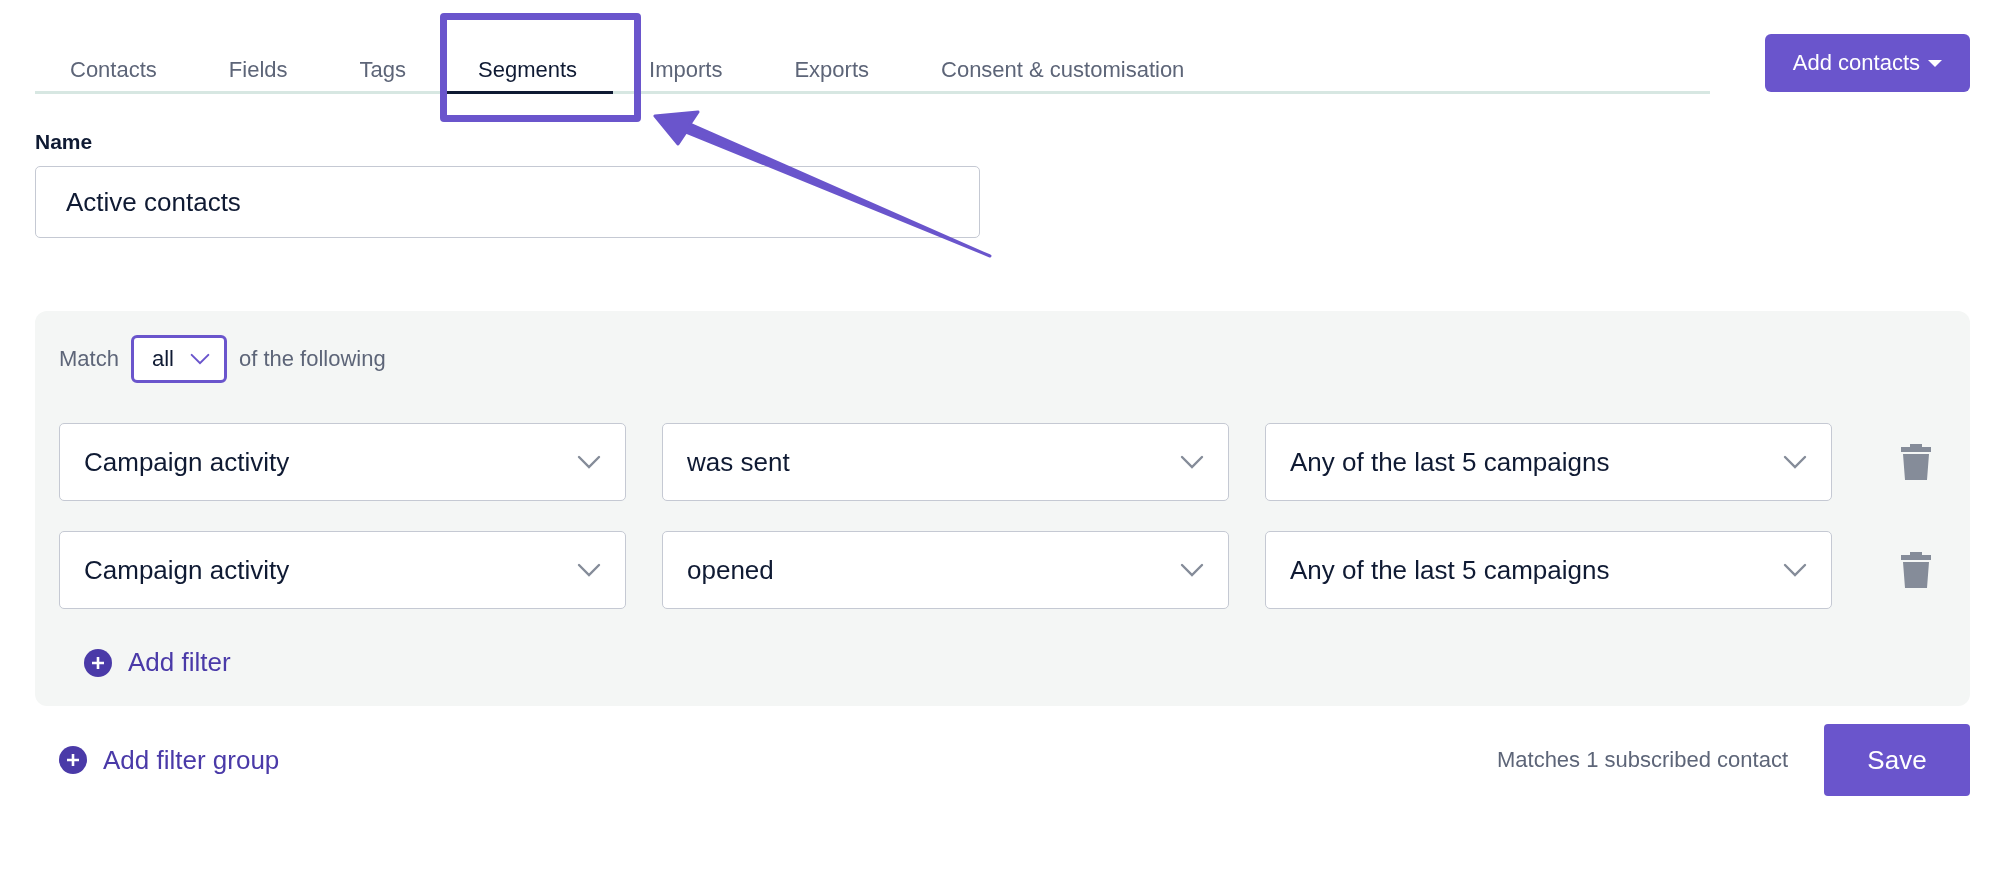 This screenshot has height=884, width=2006. I want to click on field-label: Name, so click(64, 142).